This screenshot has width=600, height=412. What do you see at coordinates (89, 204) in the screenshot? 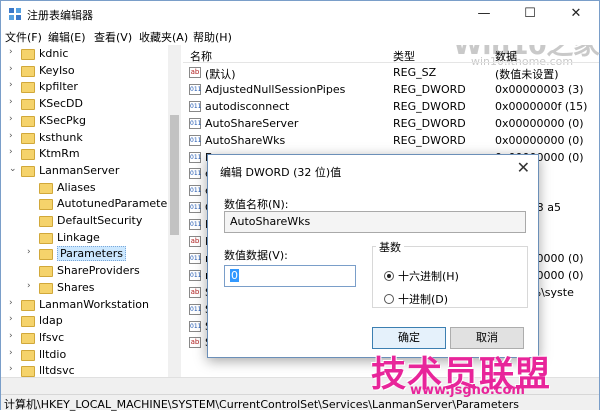
I see `tree-item: AutotunedParameters` at bounding box center [89, 204].